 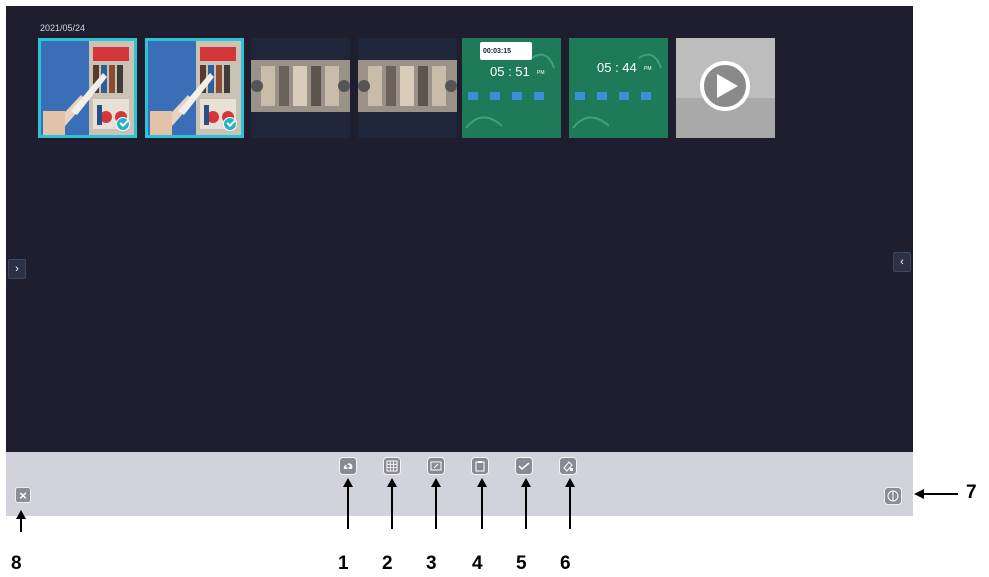 I want to click on callout-label-1: 1, so click(x=343, y=563).